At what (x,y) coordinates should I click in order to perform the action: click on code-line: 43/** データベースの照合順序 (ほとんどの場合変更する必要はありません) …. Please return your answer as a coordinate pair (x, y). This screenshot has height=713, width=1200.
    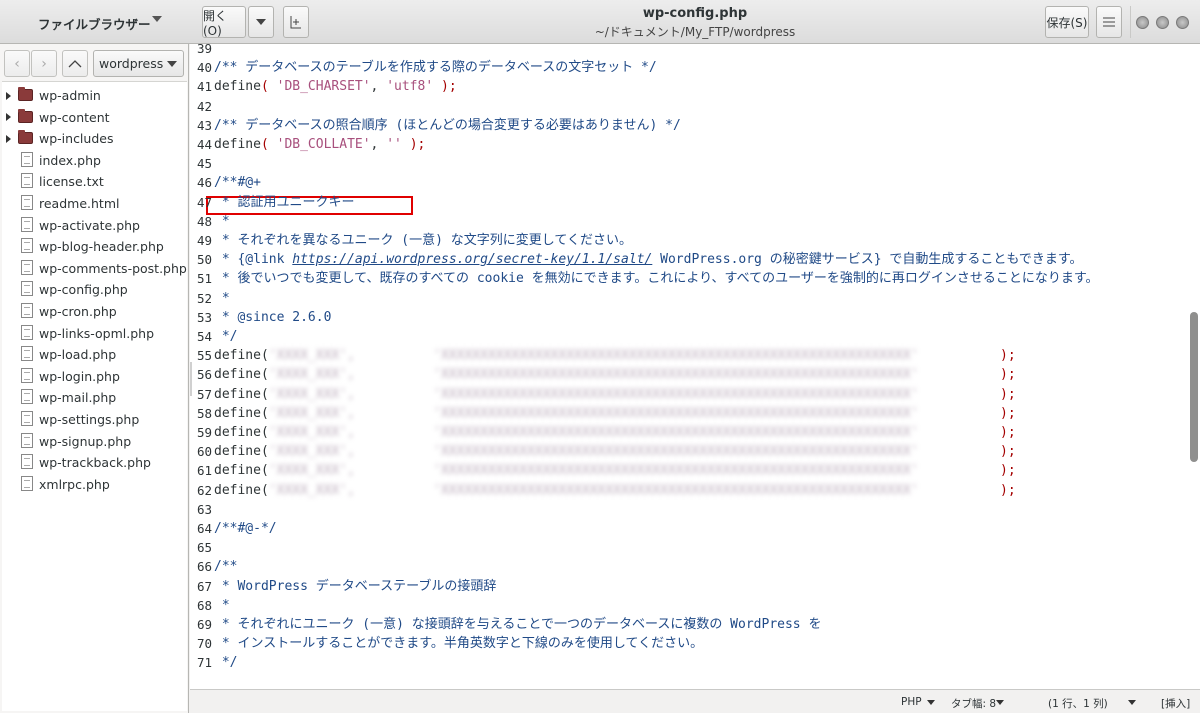
    Looking at the image, I should click on (690, 125).